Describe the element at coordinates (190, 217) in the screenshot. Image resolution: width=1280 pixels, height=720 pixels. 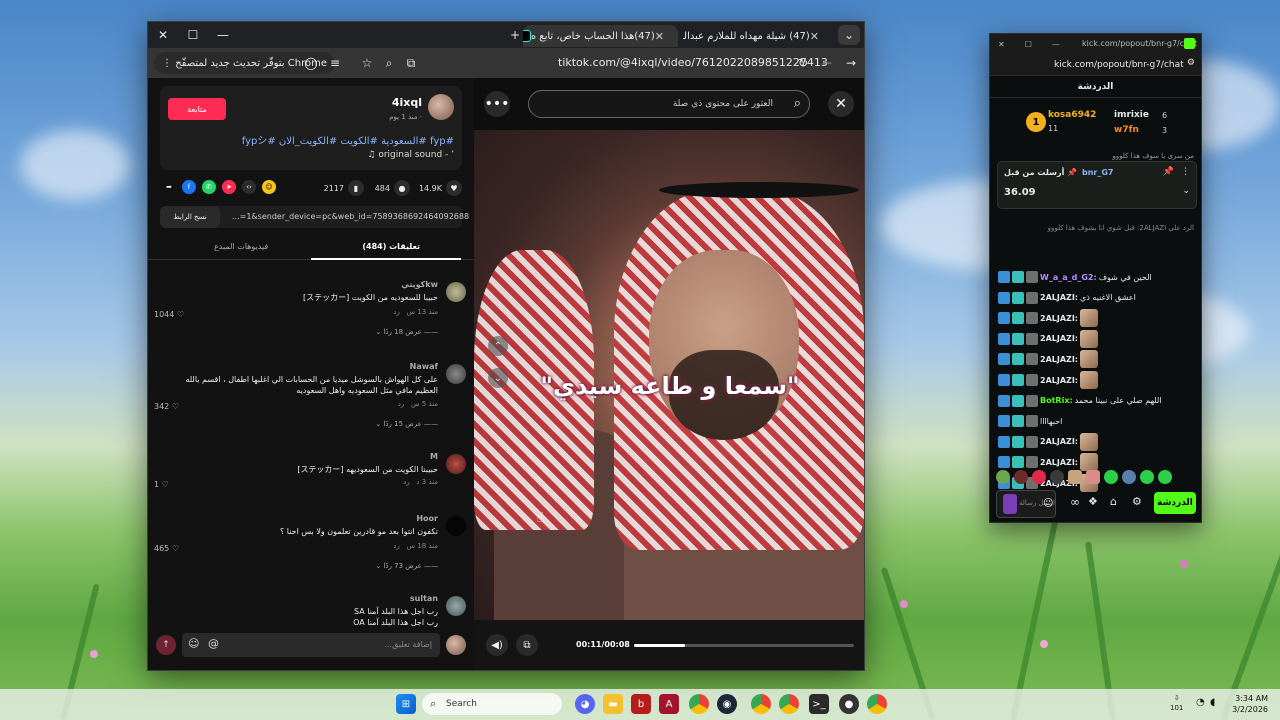
I see `copy-link-button: نسخ الرابط` at that location.